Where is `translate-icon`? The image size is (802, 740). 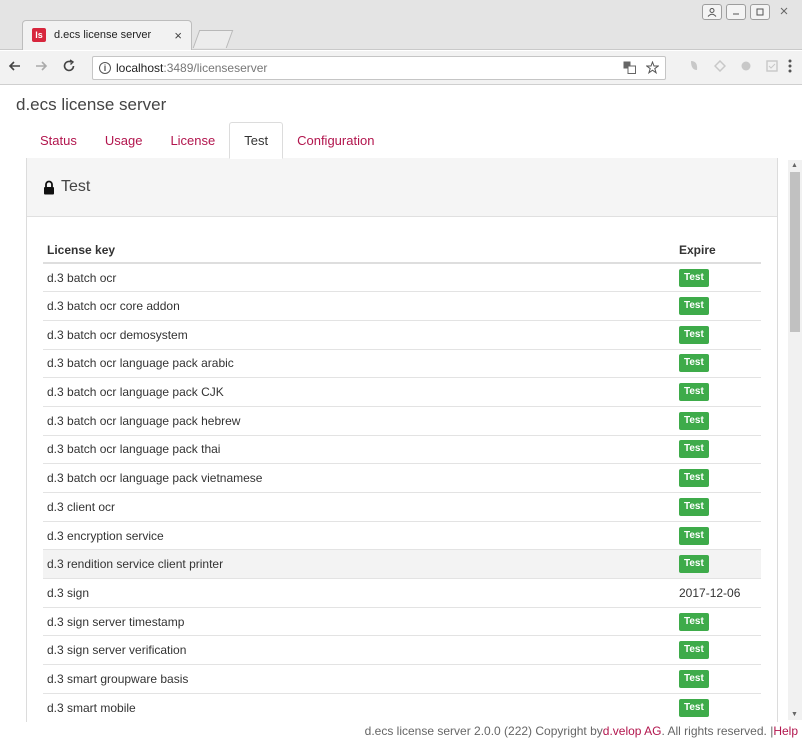 translate-icon is located at coordinates (629, 69).